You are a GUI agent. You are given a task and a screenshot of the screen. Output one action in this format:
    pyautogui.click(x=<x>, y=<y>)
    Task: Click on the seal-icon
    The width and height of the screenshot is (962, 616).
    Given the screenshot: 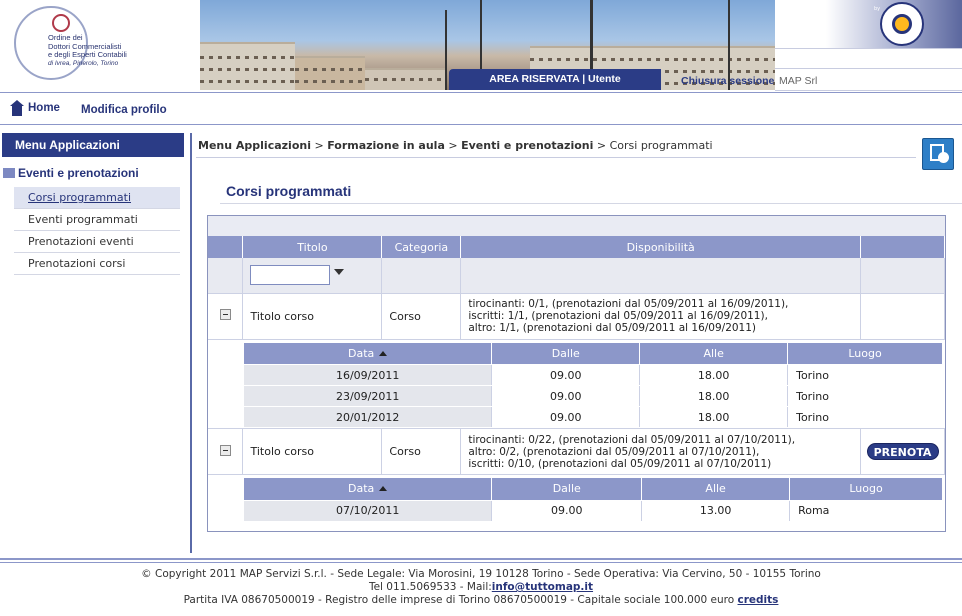 What is the action you would take?
    pyautogui.click(x=61, y=23)
    